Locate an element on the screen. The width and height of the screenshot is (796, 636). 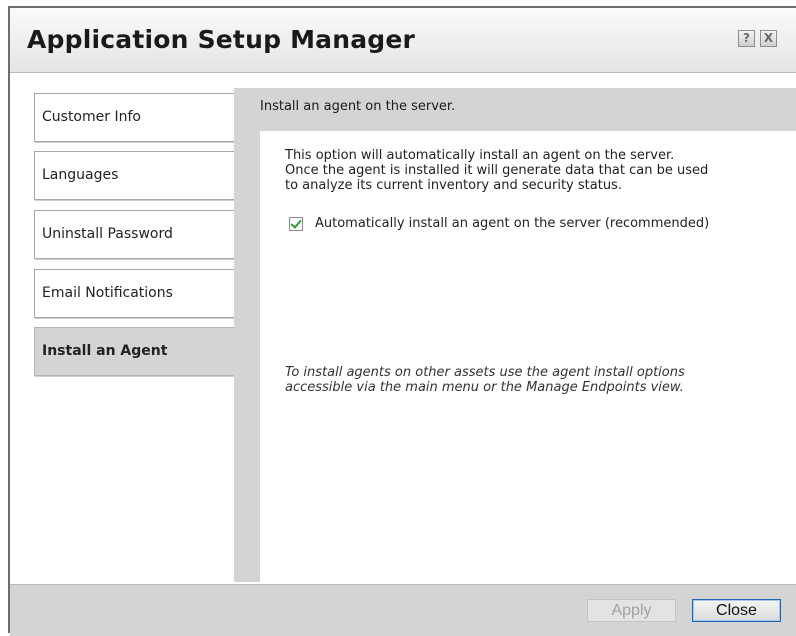
close-icon: X is located at coordinates (768, 38).